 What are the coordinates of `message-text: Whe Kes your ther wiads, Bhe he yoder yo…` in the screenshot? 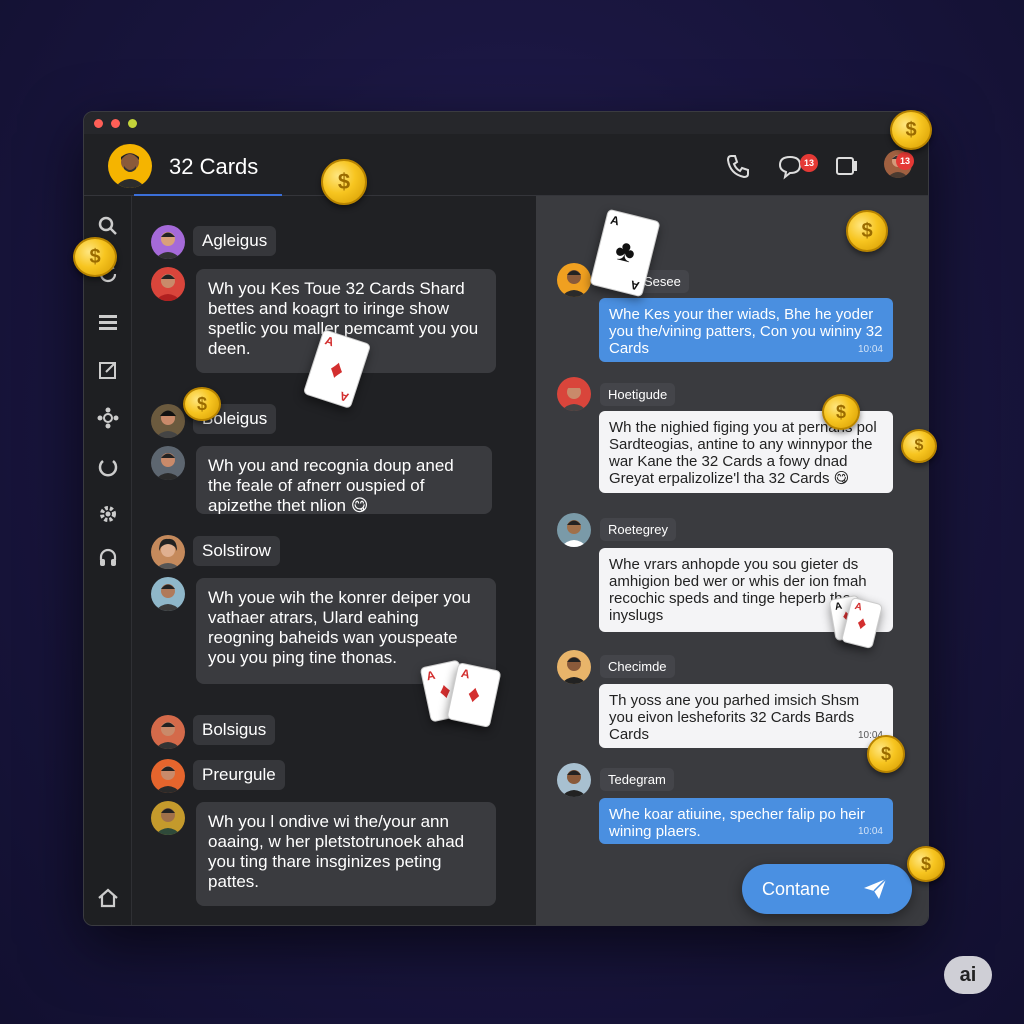 It's located at (746, 331).